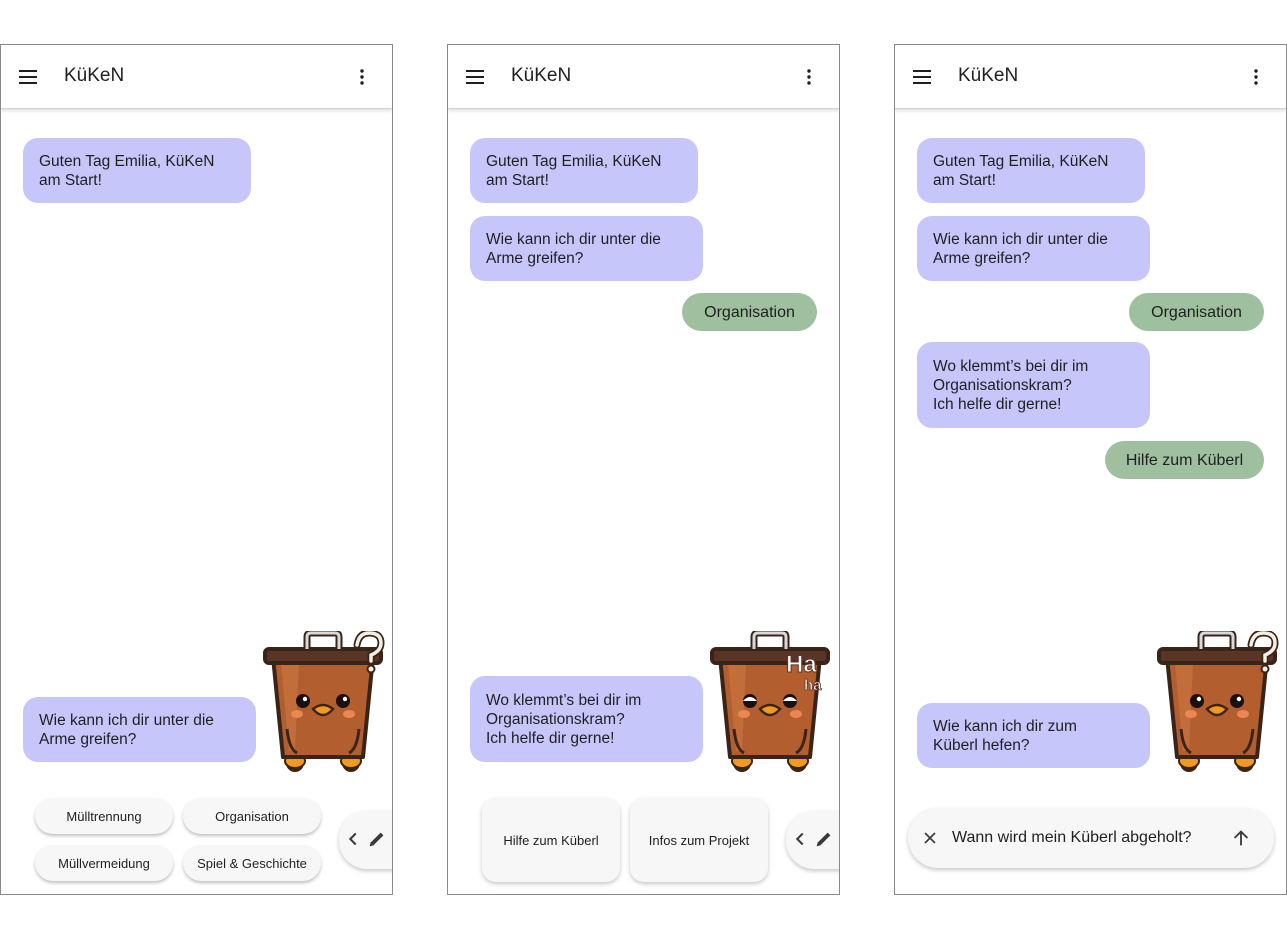 This screenshot has width=1287, height=940. Describe the element at coordinates (699, 840) in the screenshot. I see `suggestion-card-infos-zum-projekt: Infos zum Projekt` at that location.